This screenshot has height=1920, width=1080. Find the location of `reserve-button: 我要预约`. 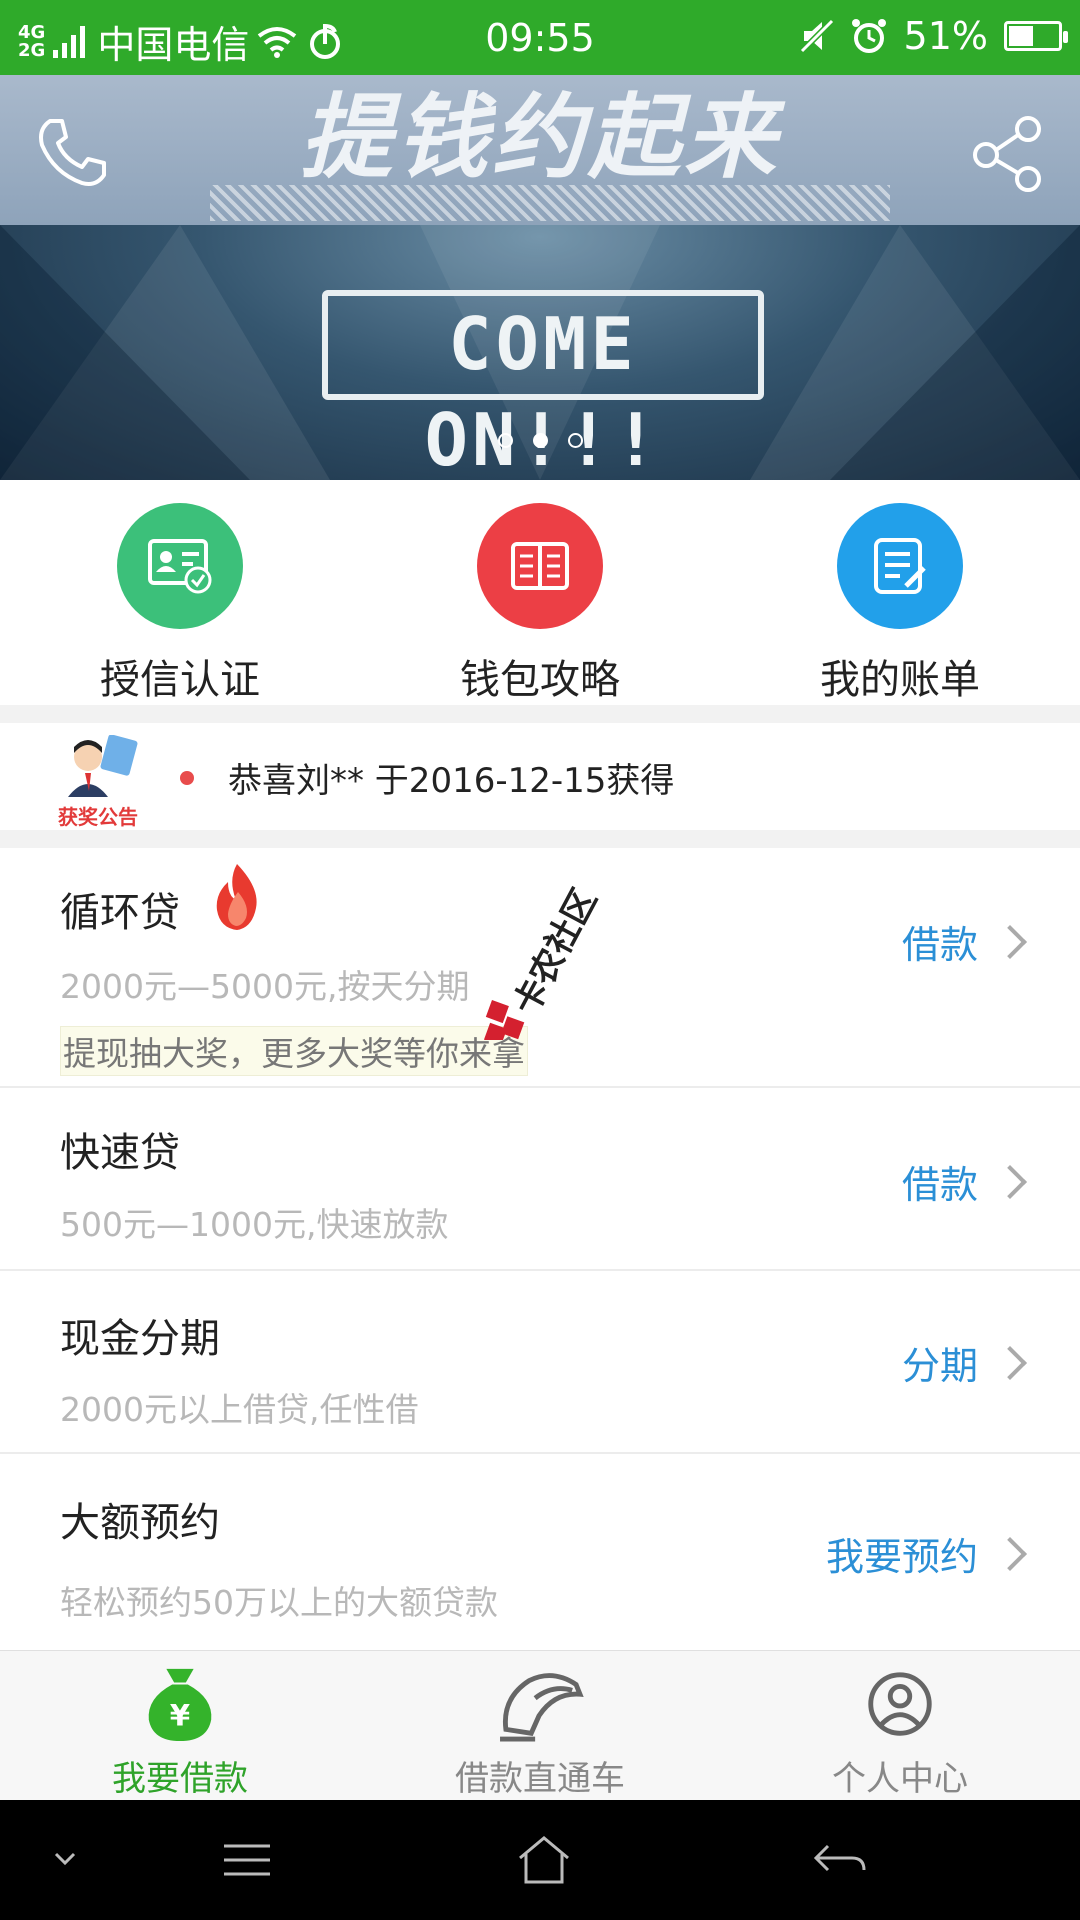

reserve-button: 我要预约 is located at coordinates (926, 1553).